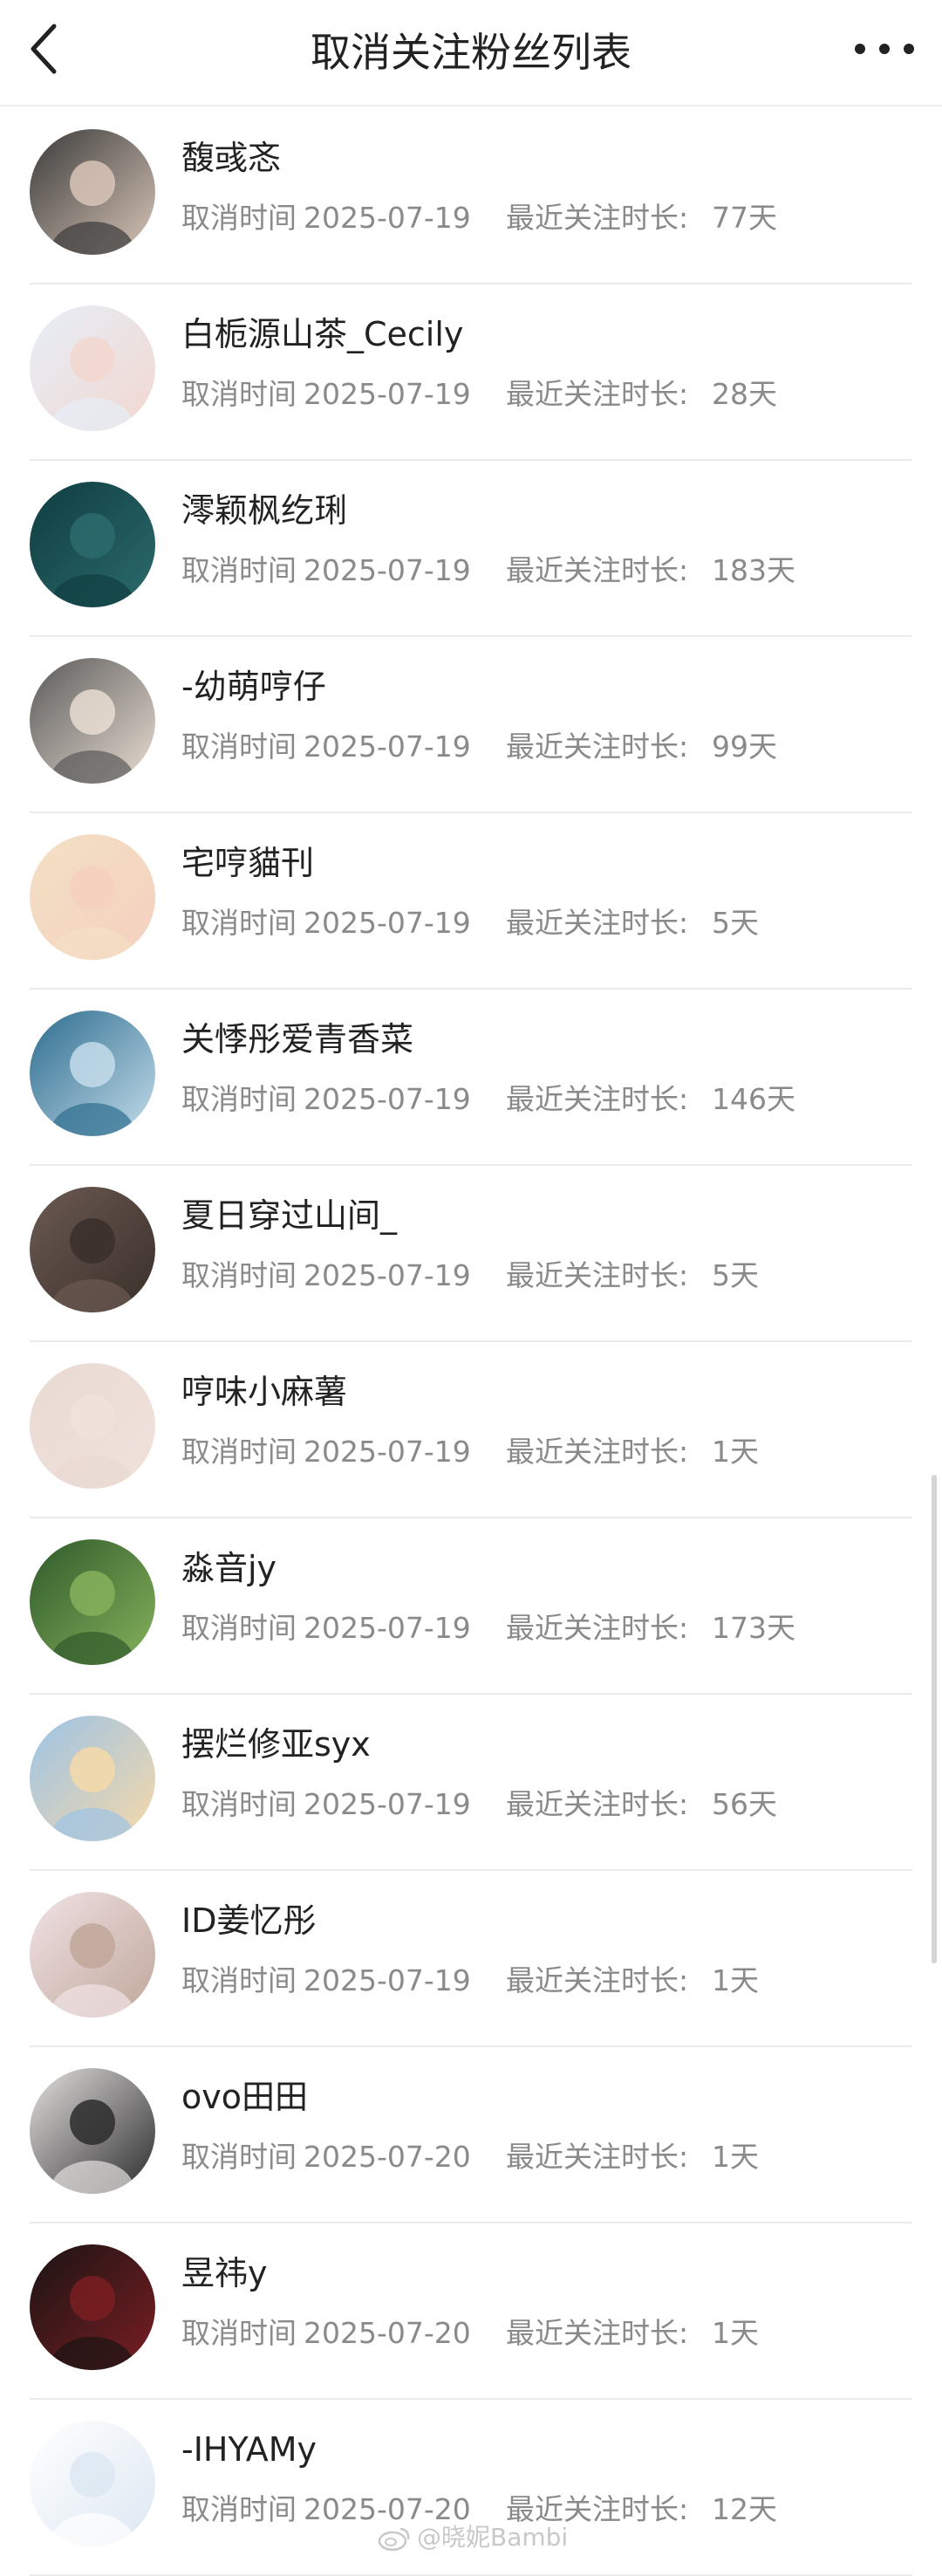  Describe the element at coordinates (753, 1099) in the screenshot. I see `follow-duration-value: 146天` at that location.